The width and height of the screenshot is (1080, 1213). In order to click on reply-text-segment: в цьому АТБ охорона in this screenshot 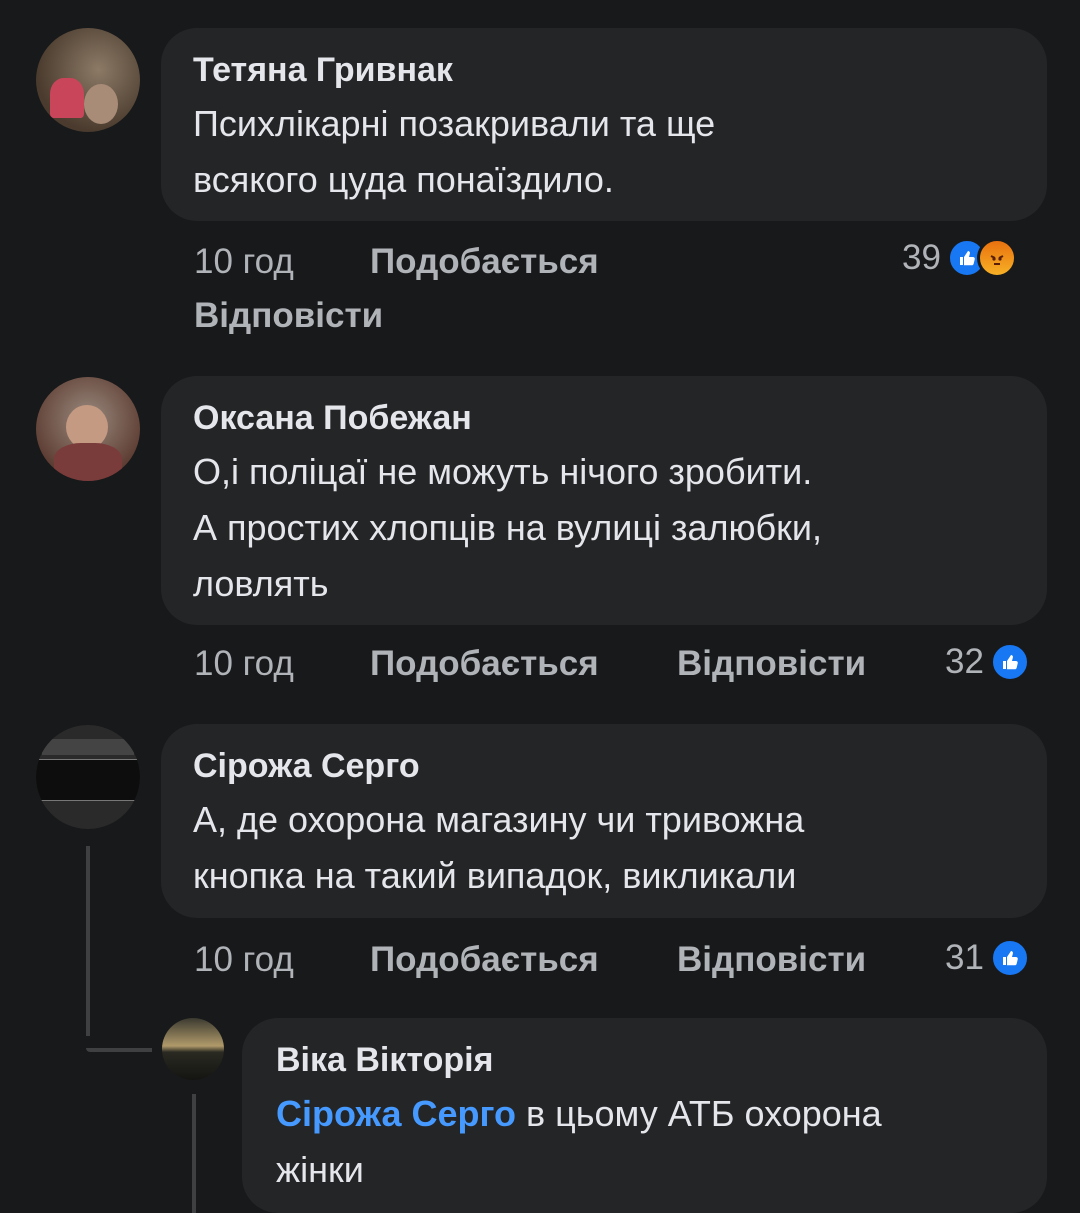, I will do `click(699, 1113)`.